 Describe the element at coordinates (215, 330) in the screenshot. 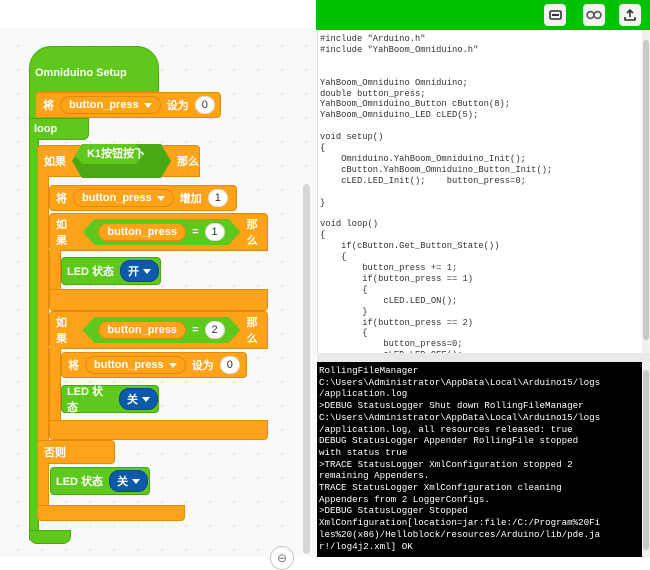

I see `compare-eq2-value: 2` at that location.